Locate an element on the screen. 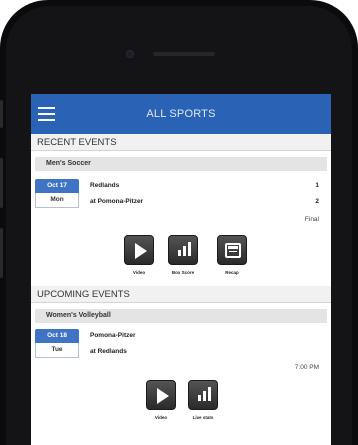  home-team: Pomona-Pitzer is located at coordinates (113, 335).